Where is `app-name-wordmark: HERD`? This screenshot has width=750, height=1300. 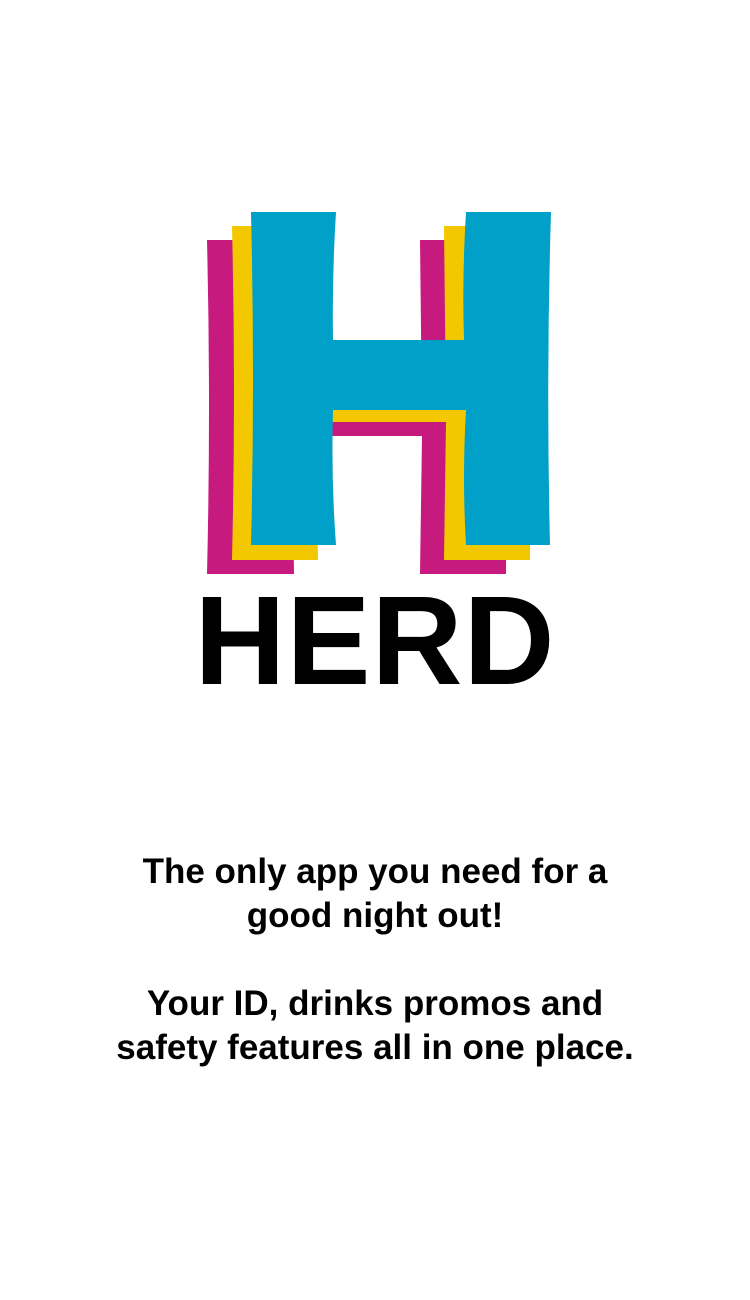 app-name-wordmark: HERD is located at coordinates (375, 640).